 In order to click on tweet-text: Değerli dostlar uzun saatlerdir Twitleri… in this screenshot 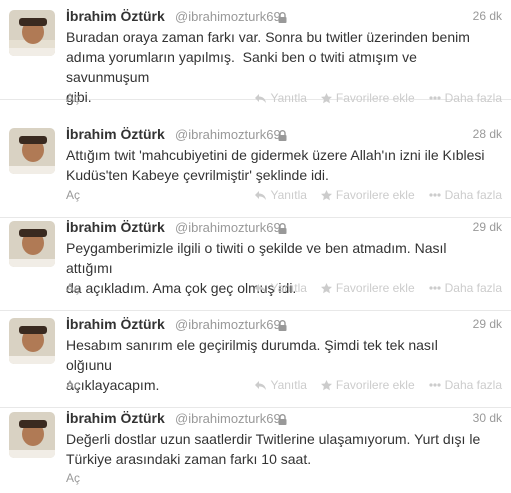, I will do `click(273, 449)`.